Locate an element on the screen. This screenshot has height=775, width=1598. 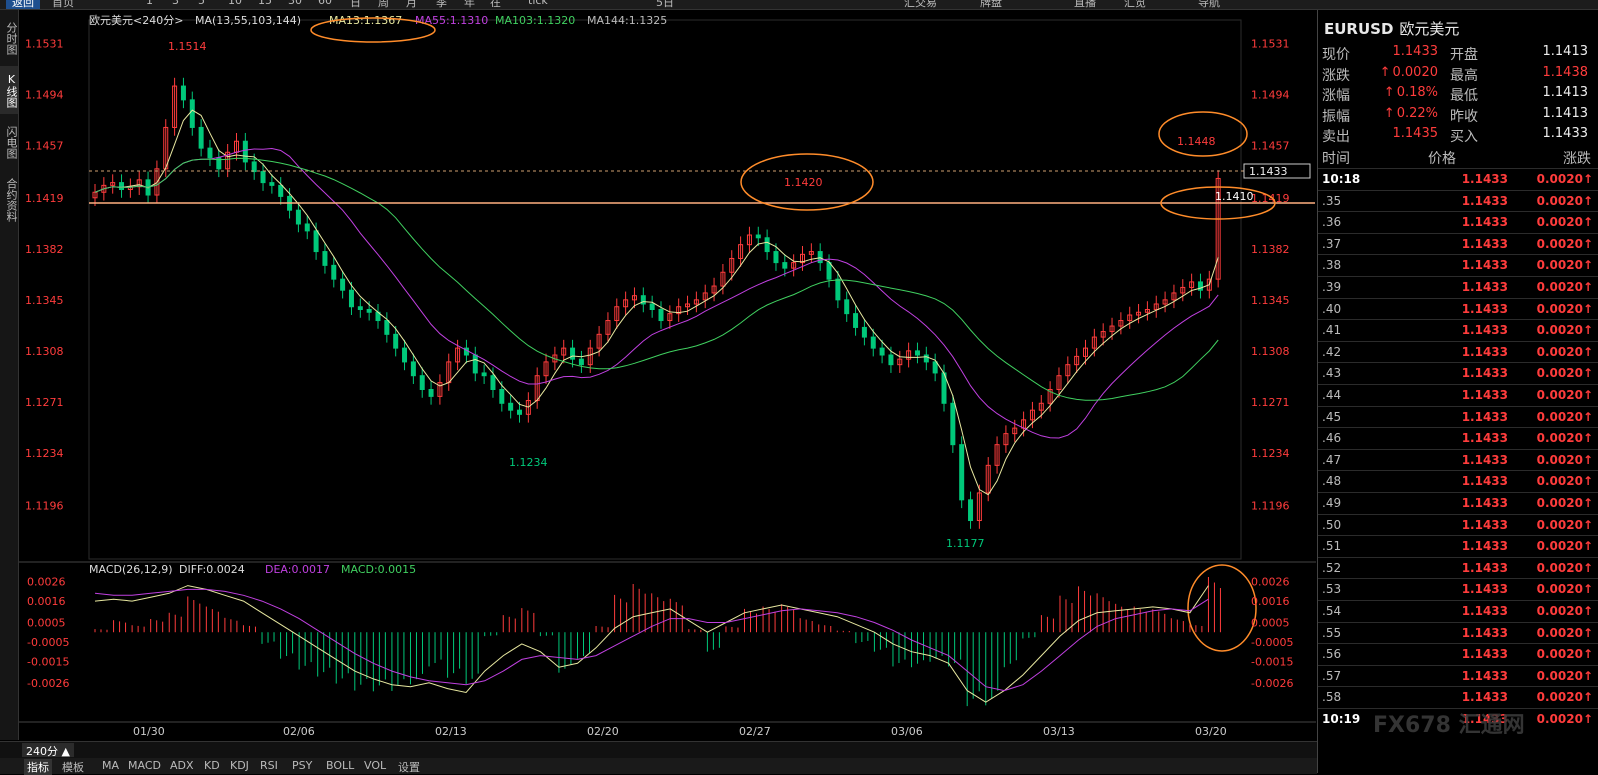
tick-time: .55 is located at coordinates (1332, 632).